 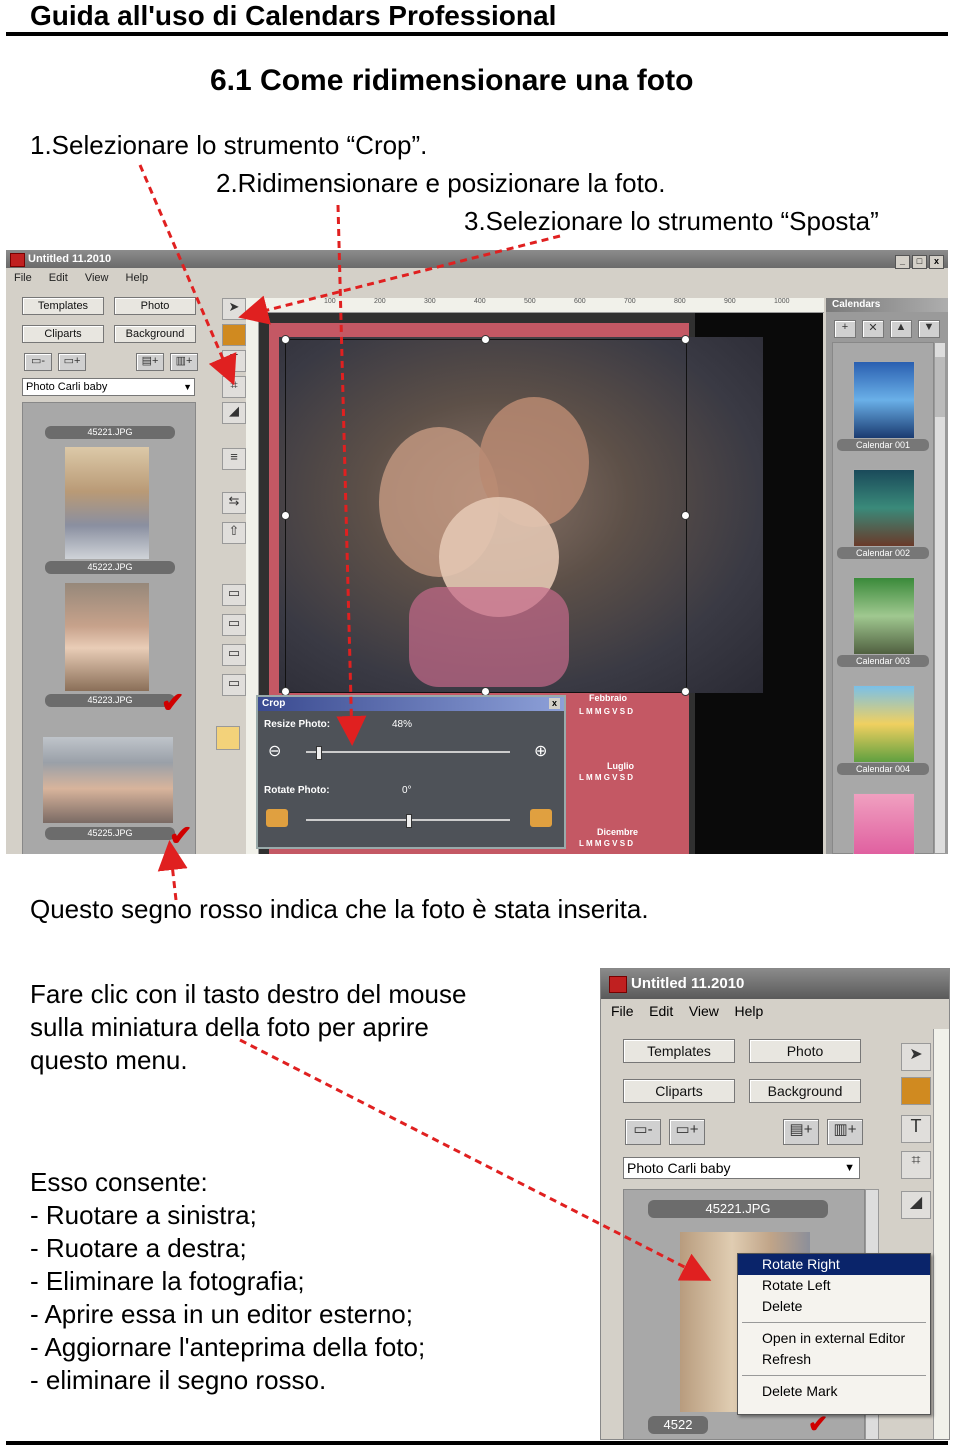 What do you see at coordinates (351, 475) in the screenshot?
I see `arrow-resize-slider` at bounding box center [351, 475].